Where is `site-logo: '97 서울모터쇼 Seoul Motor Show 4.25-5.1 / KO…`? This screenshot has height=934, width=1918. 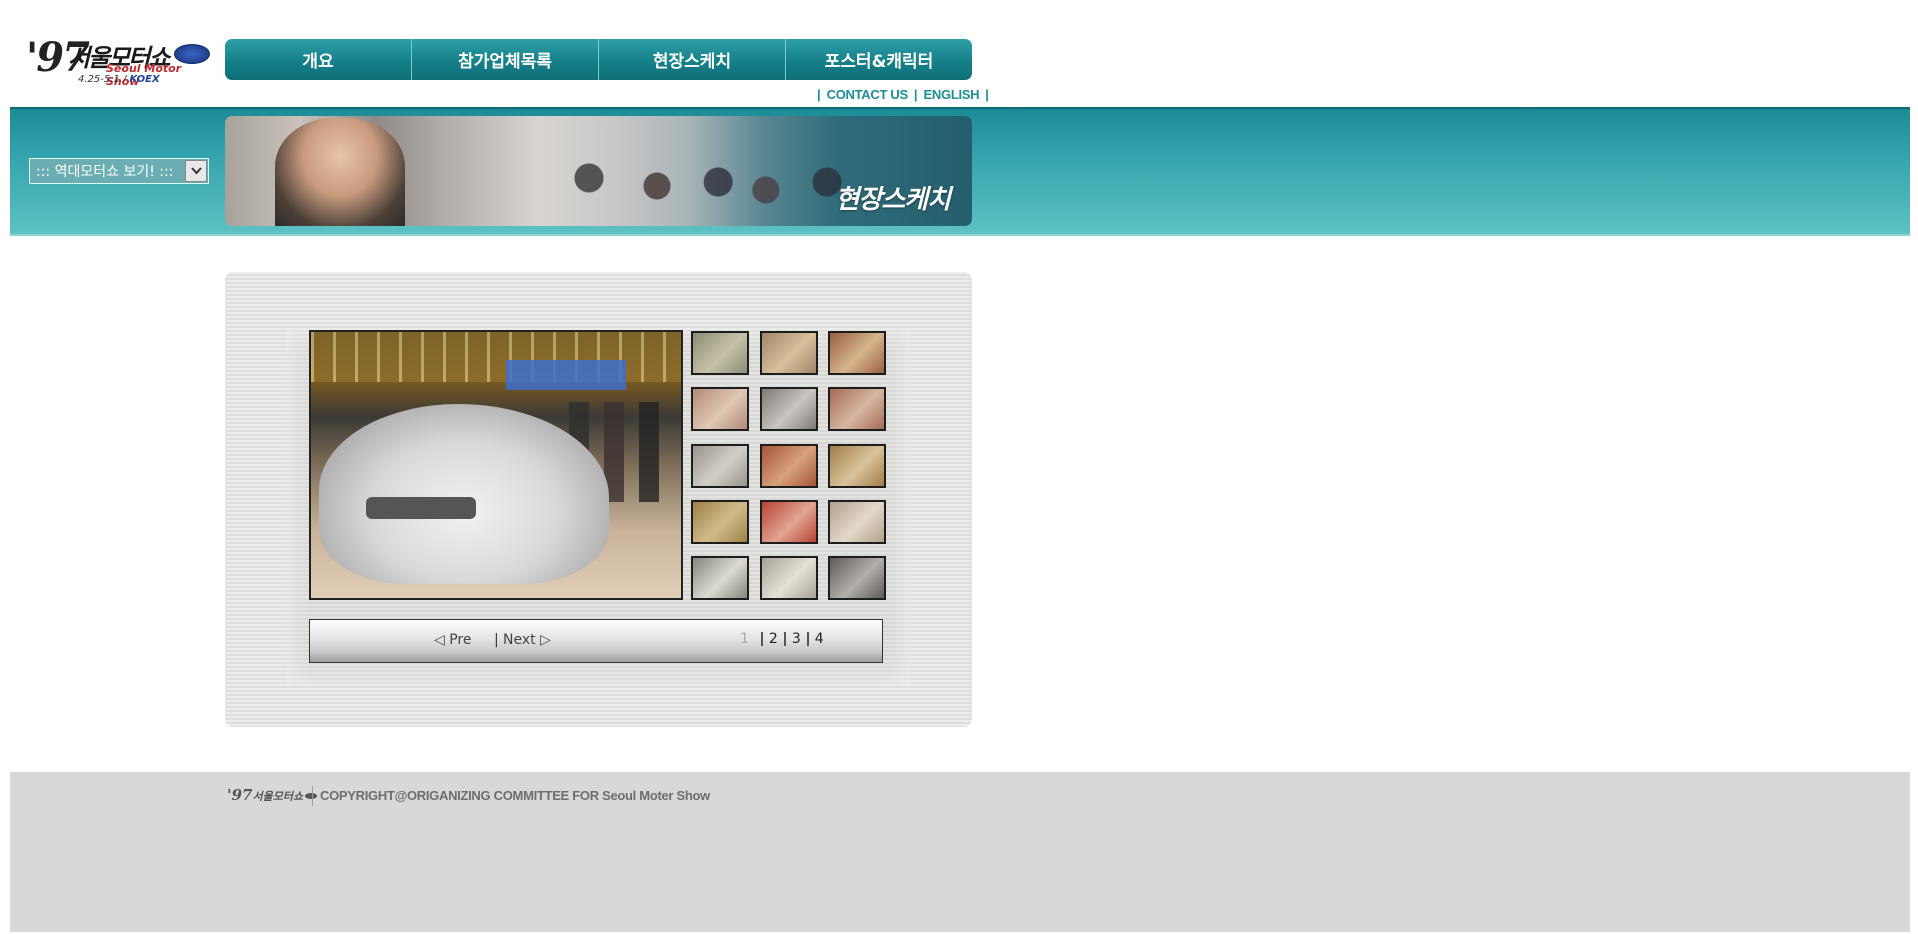
site-logo: '97 서울모터쇼 Seoul Motor Show 4.25-5.1 / KO… is located at coordinates (118, 62).